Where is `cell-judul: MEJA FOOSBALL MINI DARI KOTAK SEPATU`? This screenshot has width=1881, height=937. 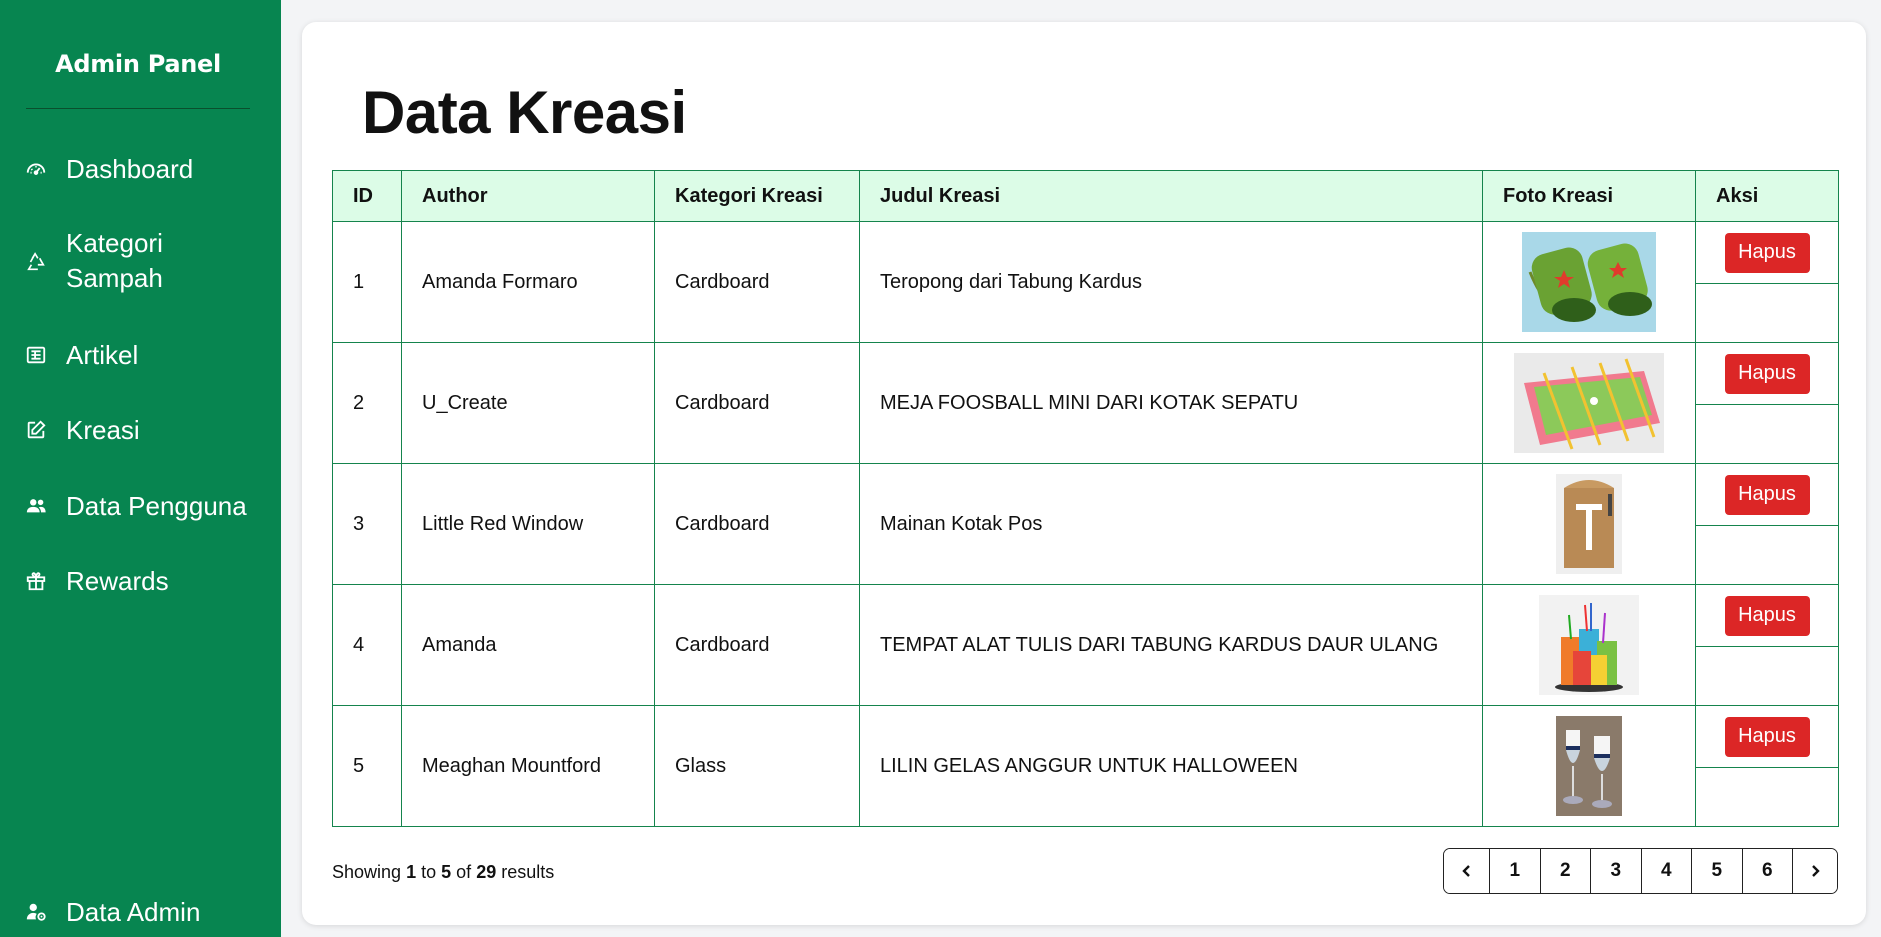
cell-judul: MEJA FOOSBALL MINI DARI KOTAK SEPATU is located at coordinates (1171, 403).